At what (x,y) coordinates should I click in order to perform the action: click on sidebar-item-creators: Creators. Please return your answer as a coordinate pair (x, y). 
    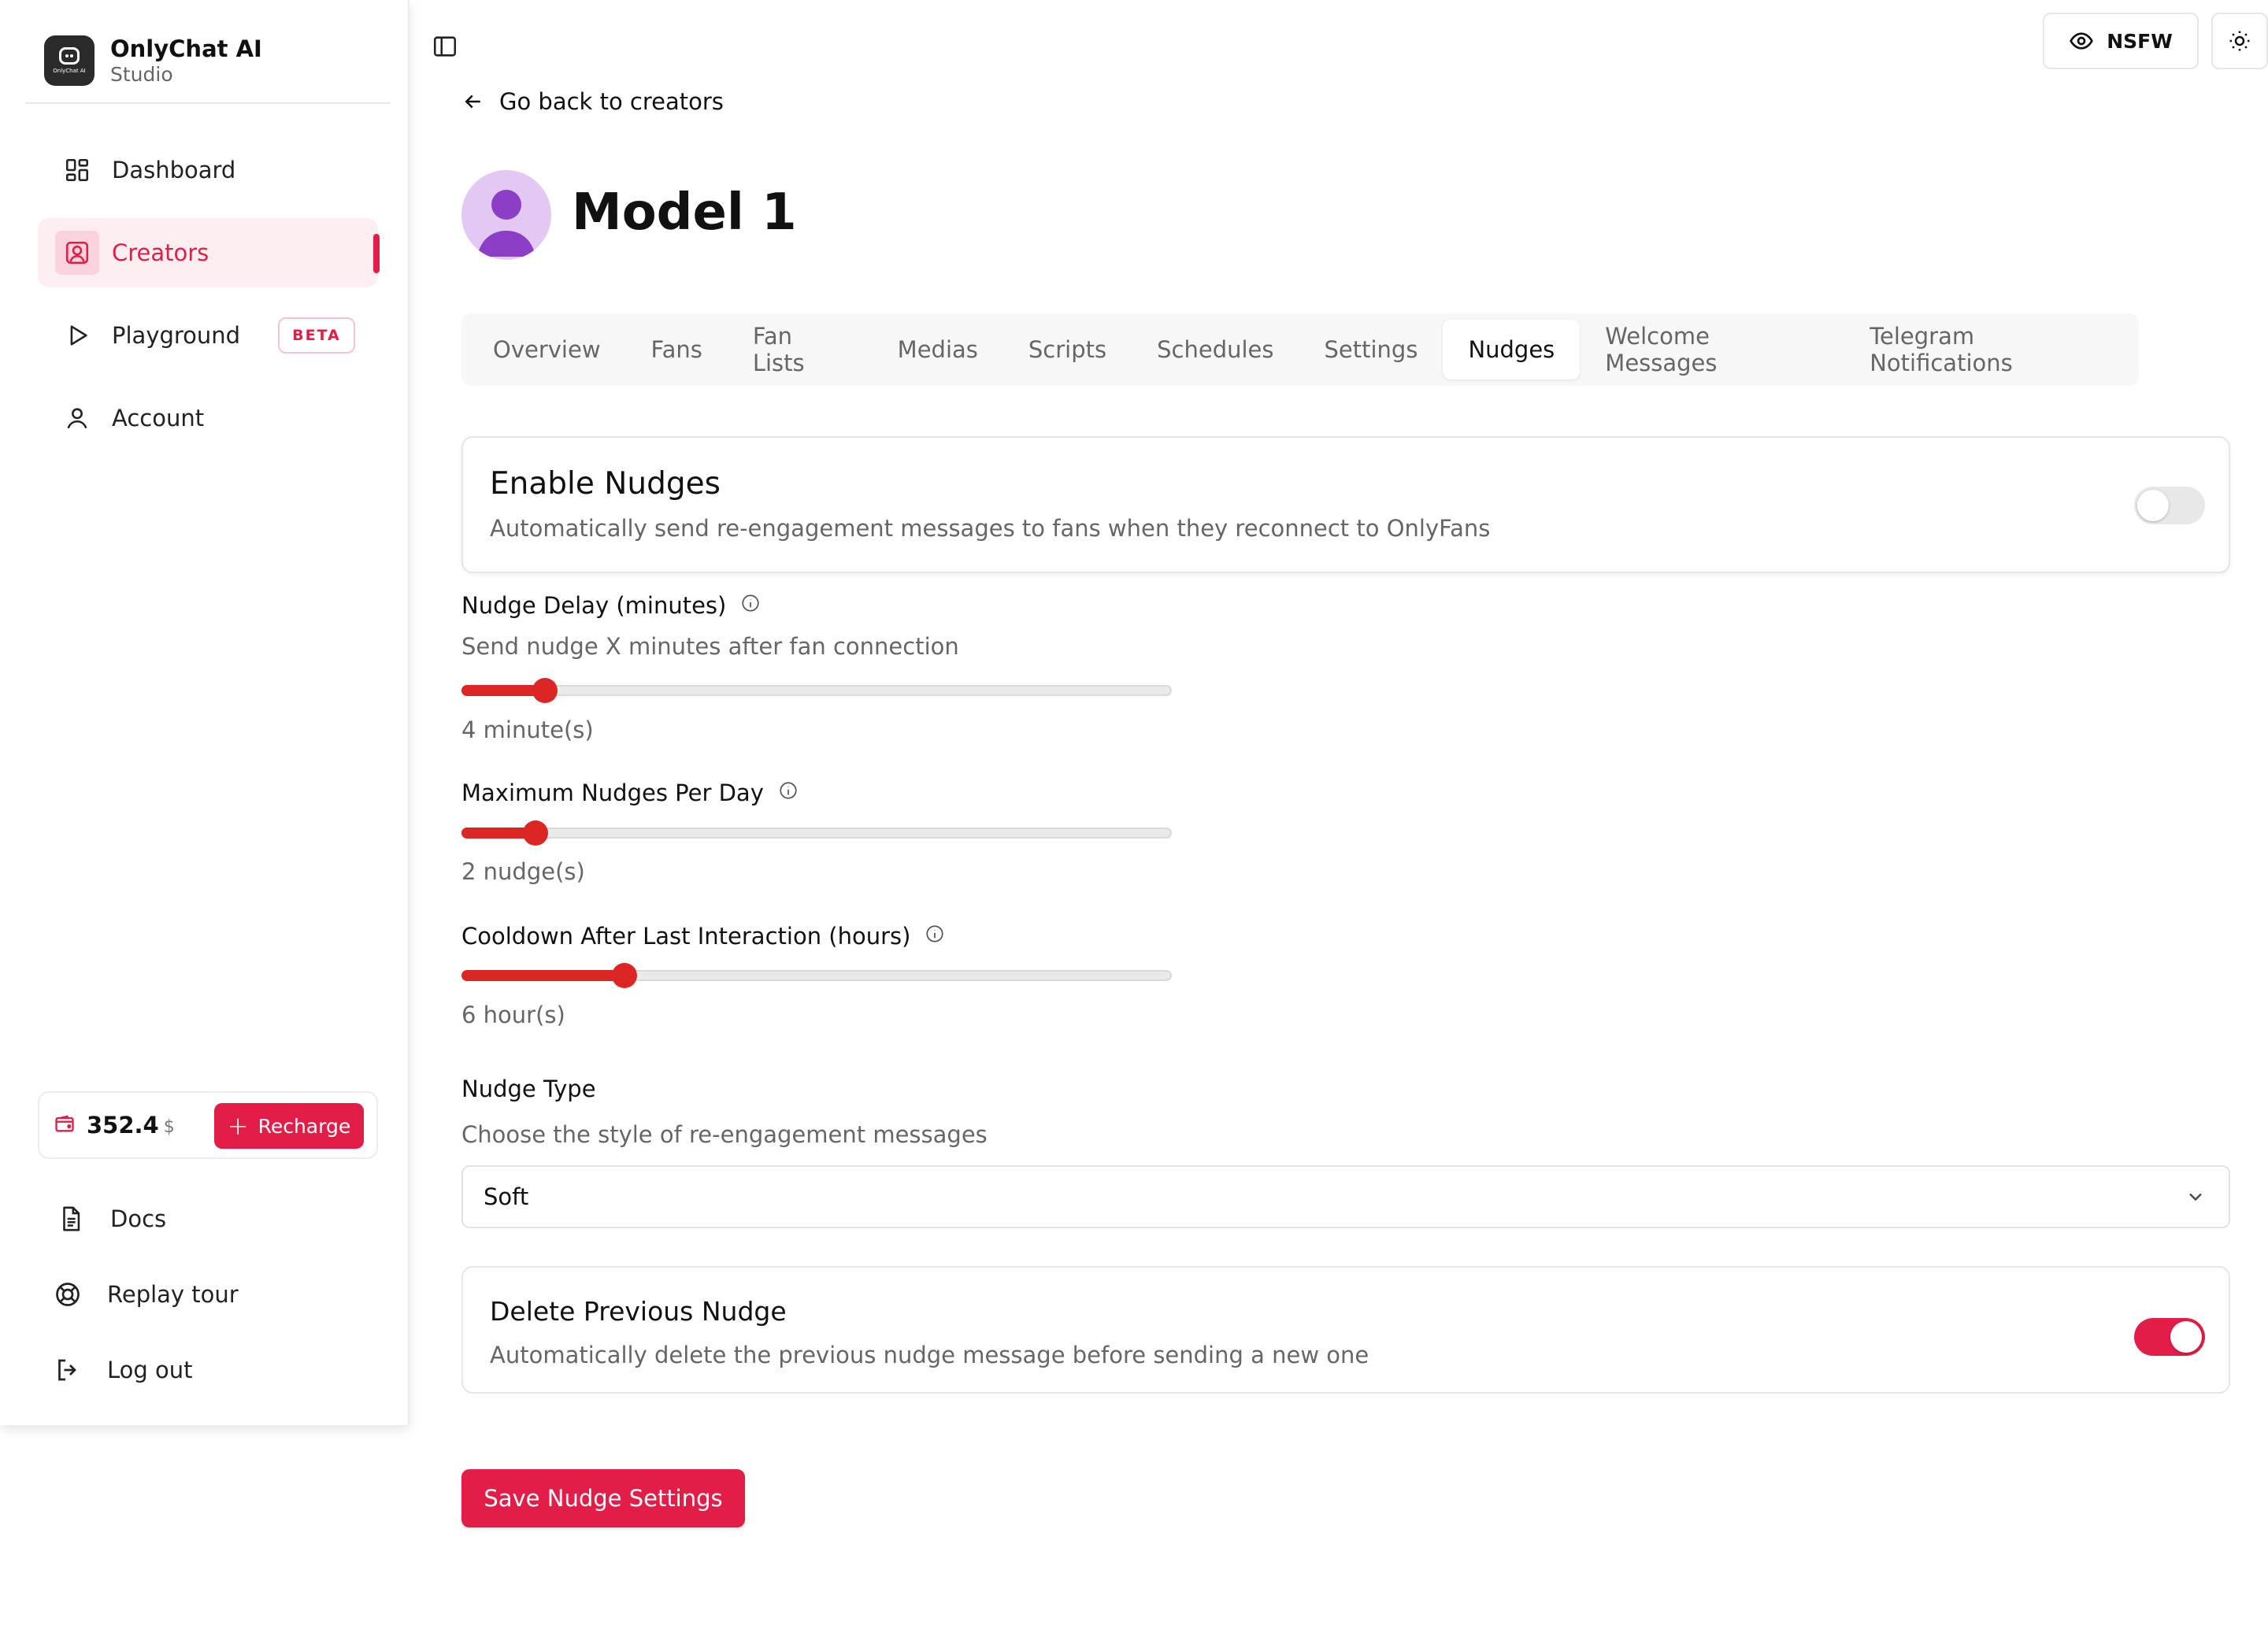
    Looking at the image, I should click on (209, 252).